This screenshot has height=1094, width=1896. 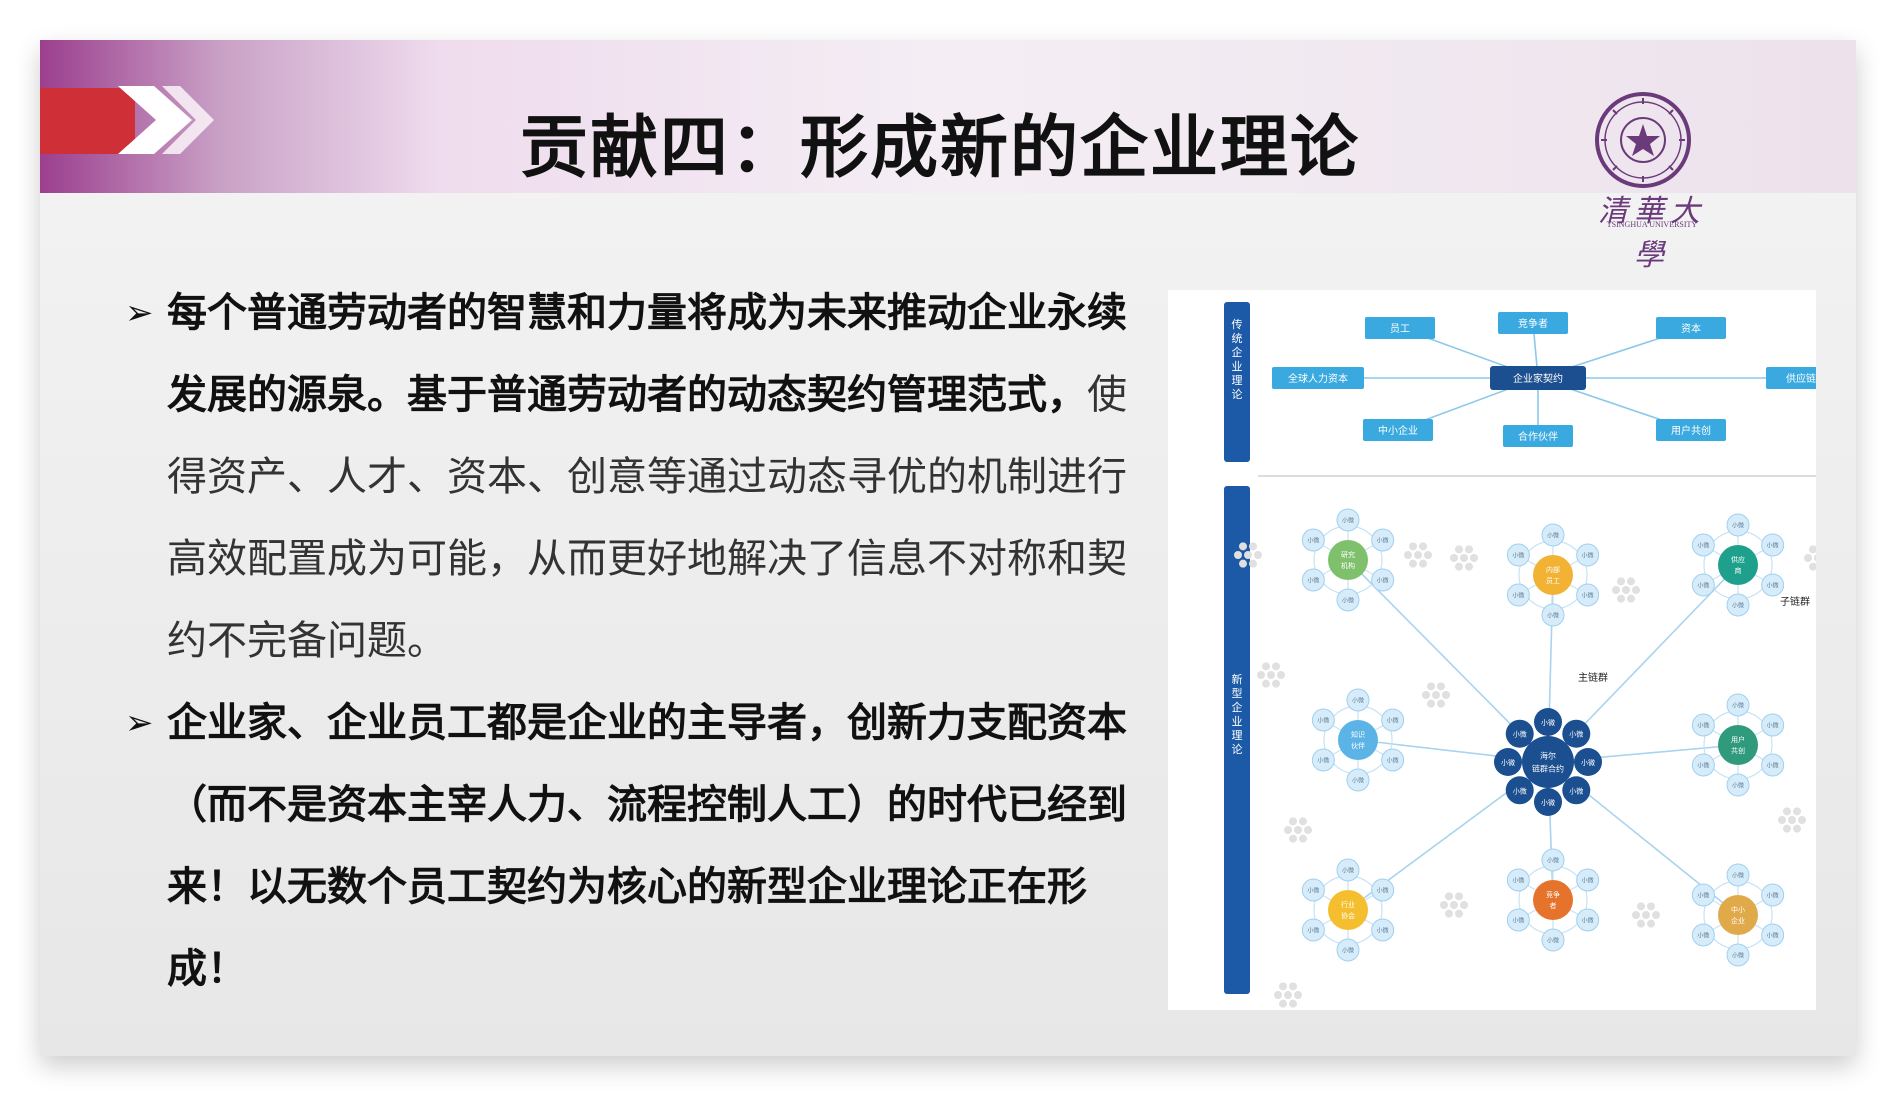 I want to click on main-cluster-label: 主链群, so click(x=1593, y=677).